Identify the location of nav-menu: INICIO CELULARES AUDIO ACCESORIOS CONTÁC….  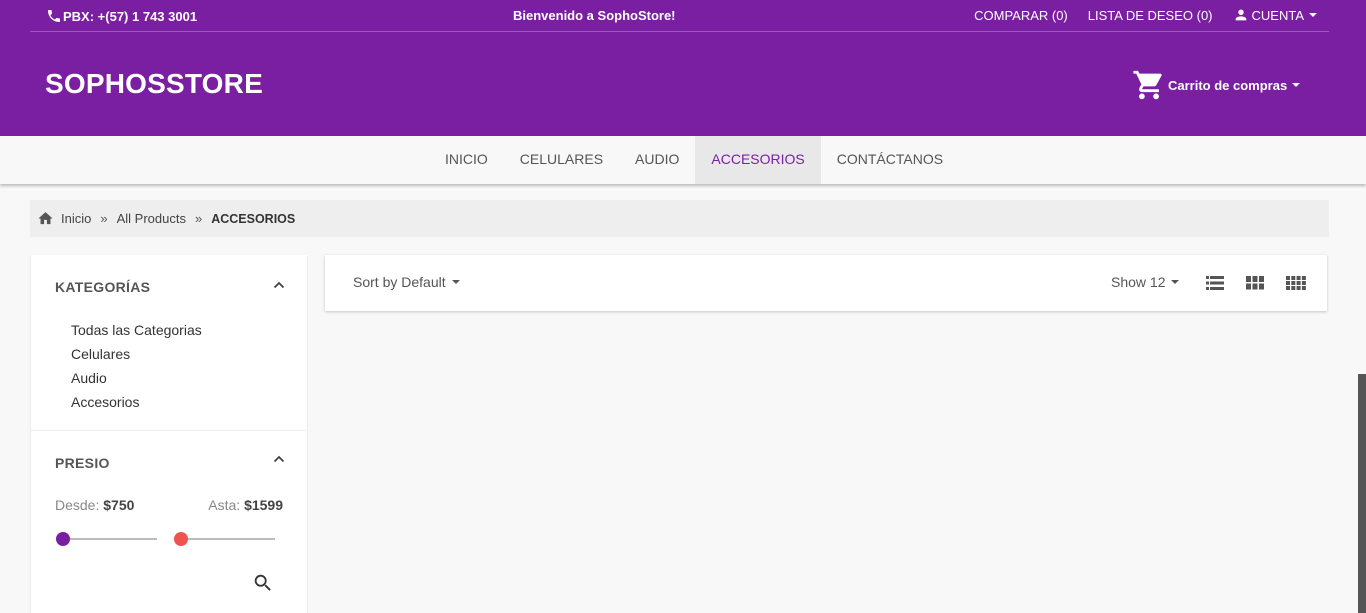
(694, 160).